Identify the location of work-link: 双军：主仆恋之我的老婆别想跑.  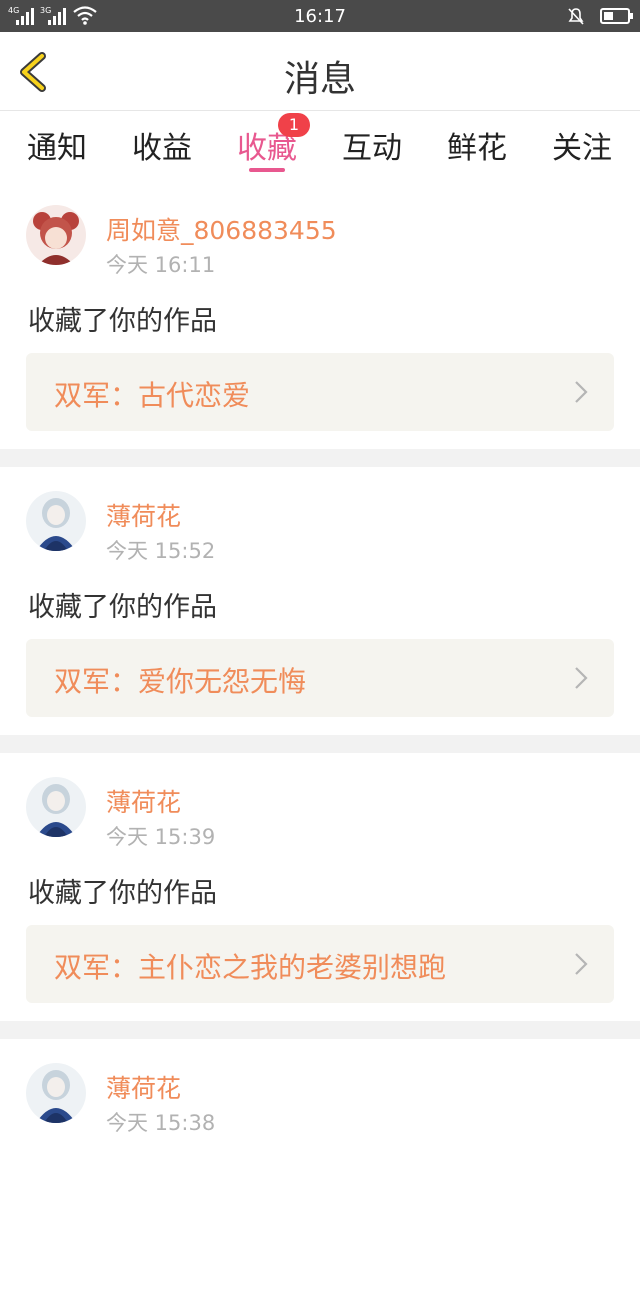
(320, 964).